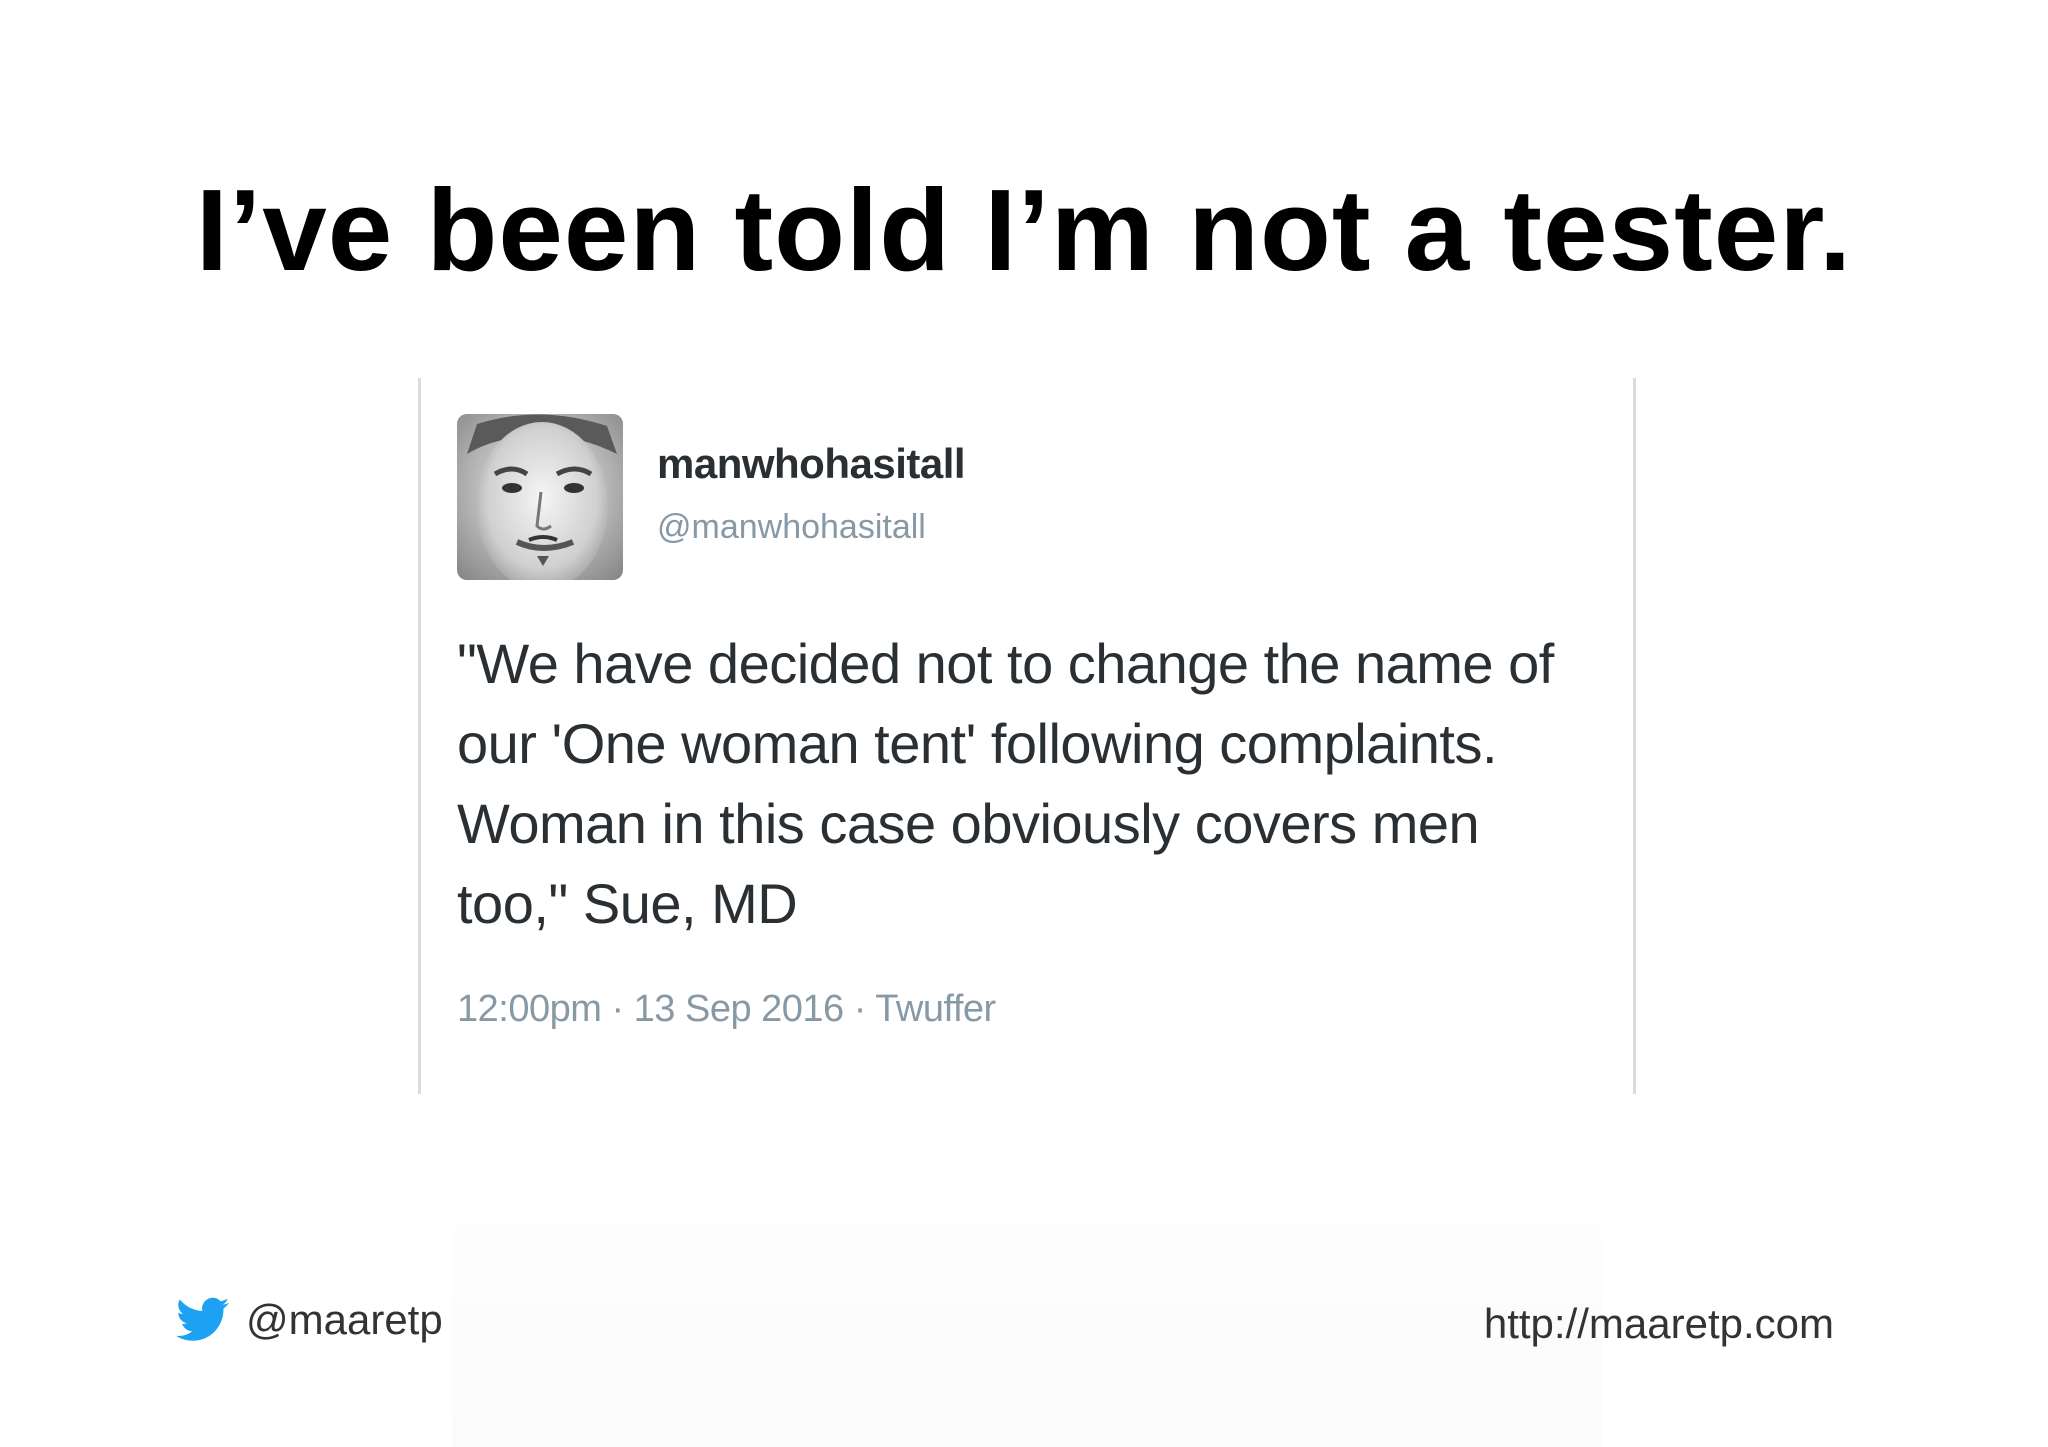 The width and height of the screenshot is (2048, 1447). I want to click on tweet-handle: @manwhohasitall, so click(791, 527).